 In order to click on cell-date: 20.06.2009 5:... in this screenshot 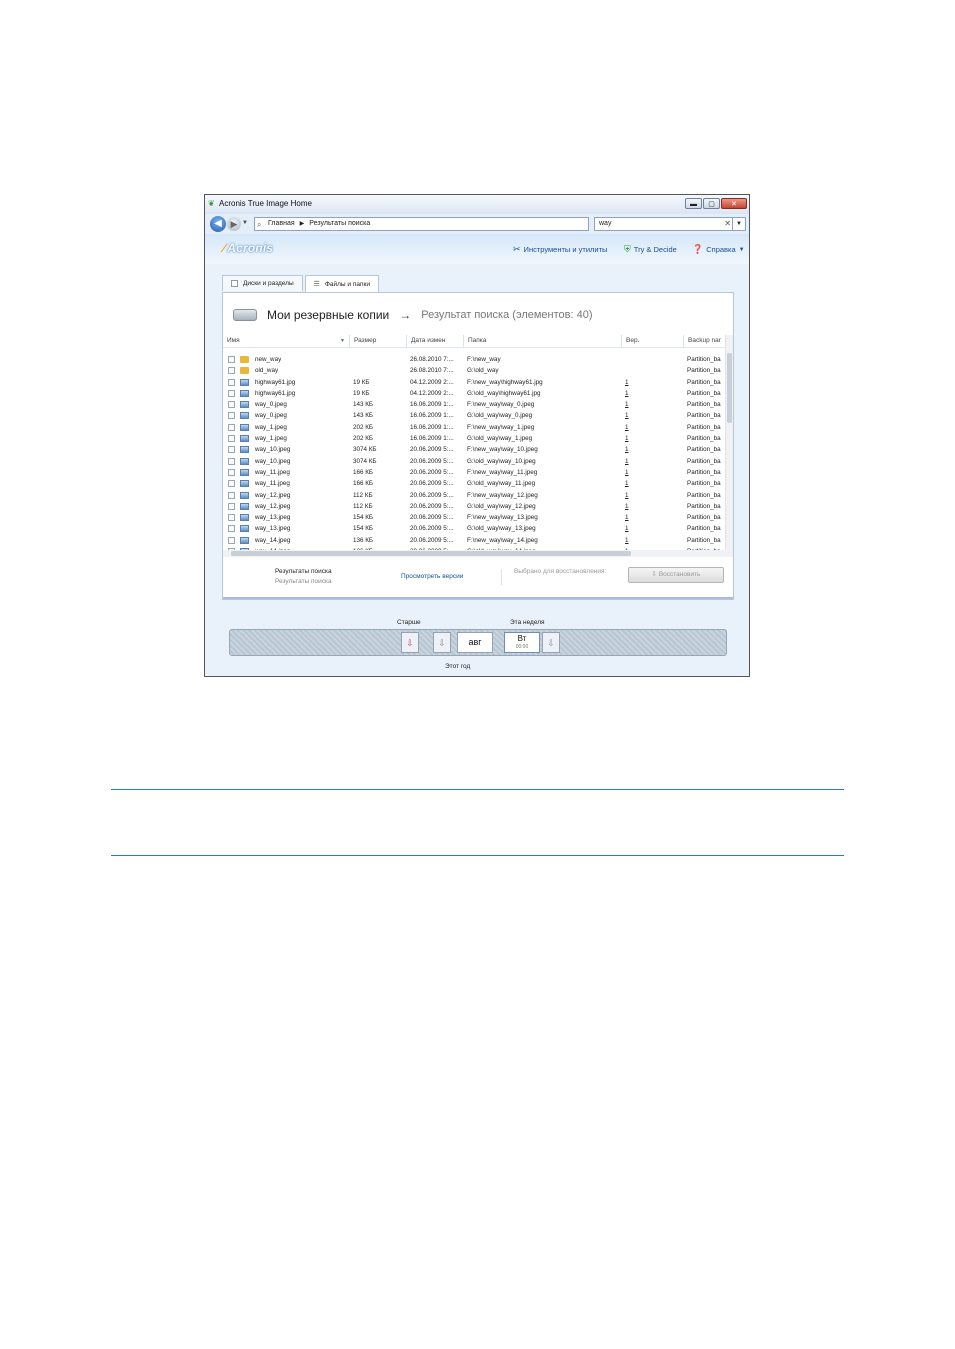, I will do `click(432, 506)`.